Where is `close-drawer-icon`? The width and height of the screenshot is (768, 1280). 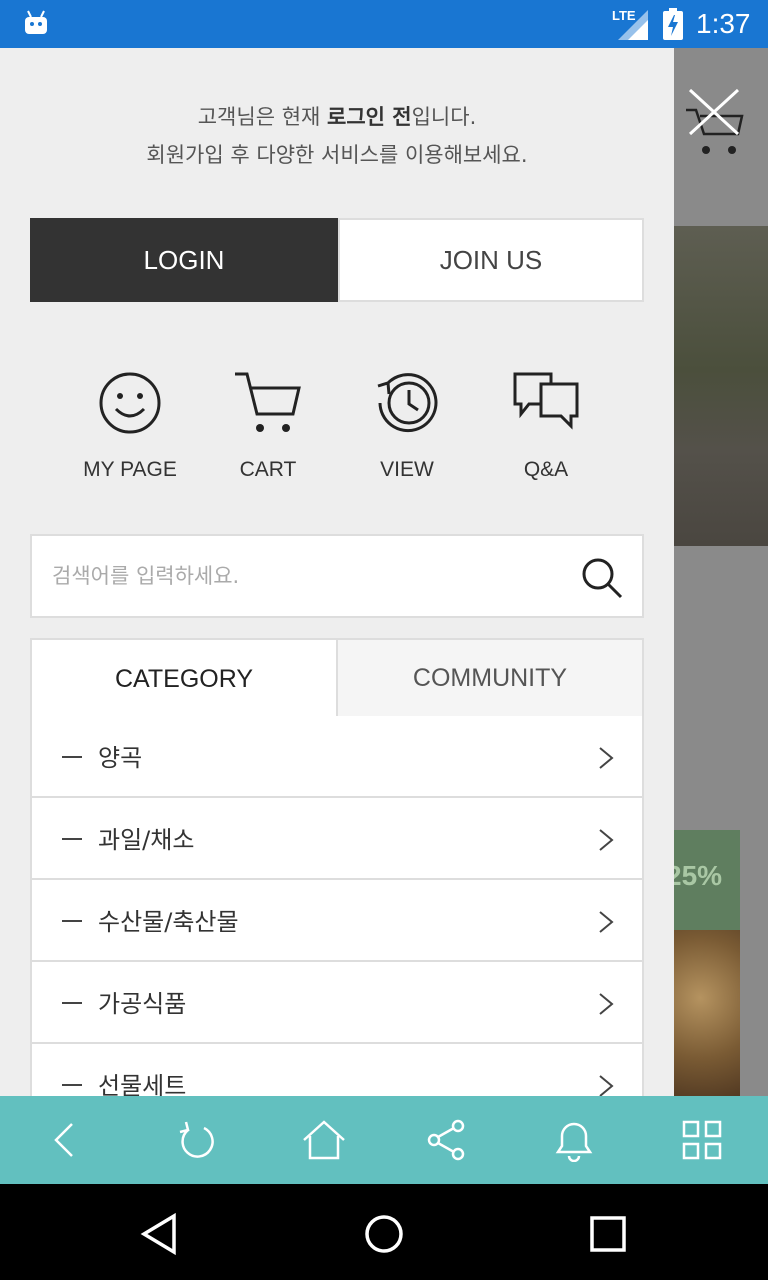
close-drawer-icon is located at coordinates (715, 122).